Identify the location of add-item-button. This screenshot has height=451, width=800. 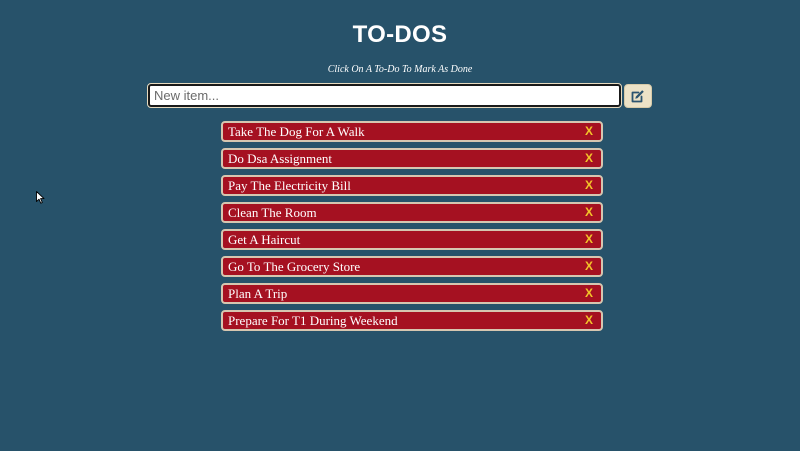
(638, 96).